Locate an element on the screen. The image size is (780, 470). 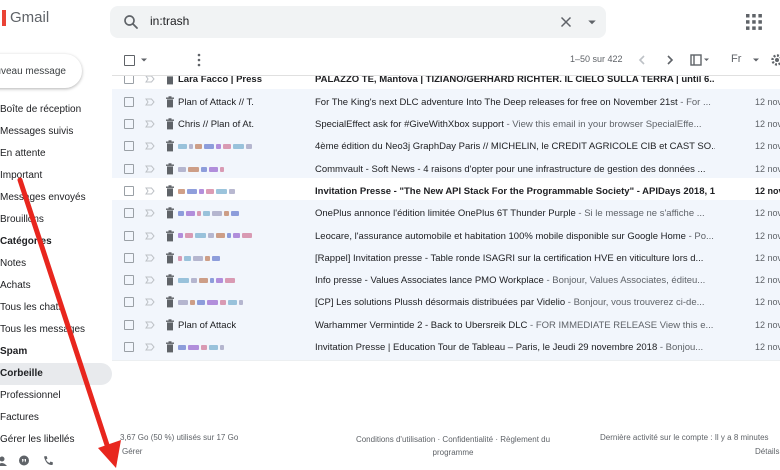
phone-icon is located at coordinates (48, 461).